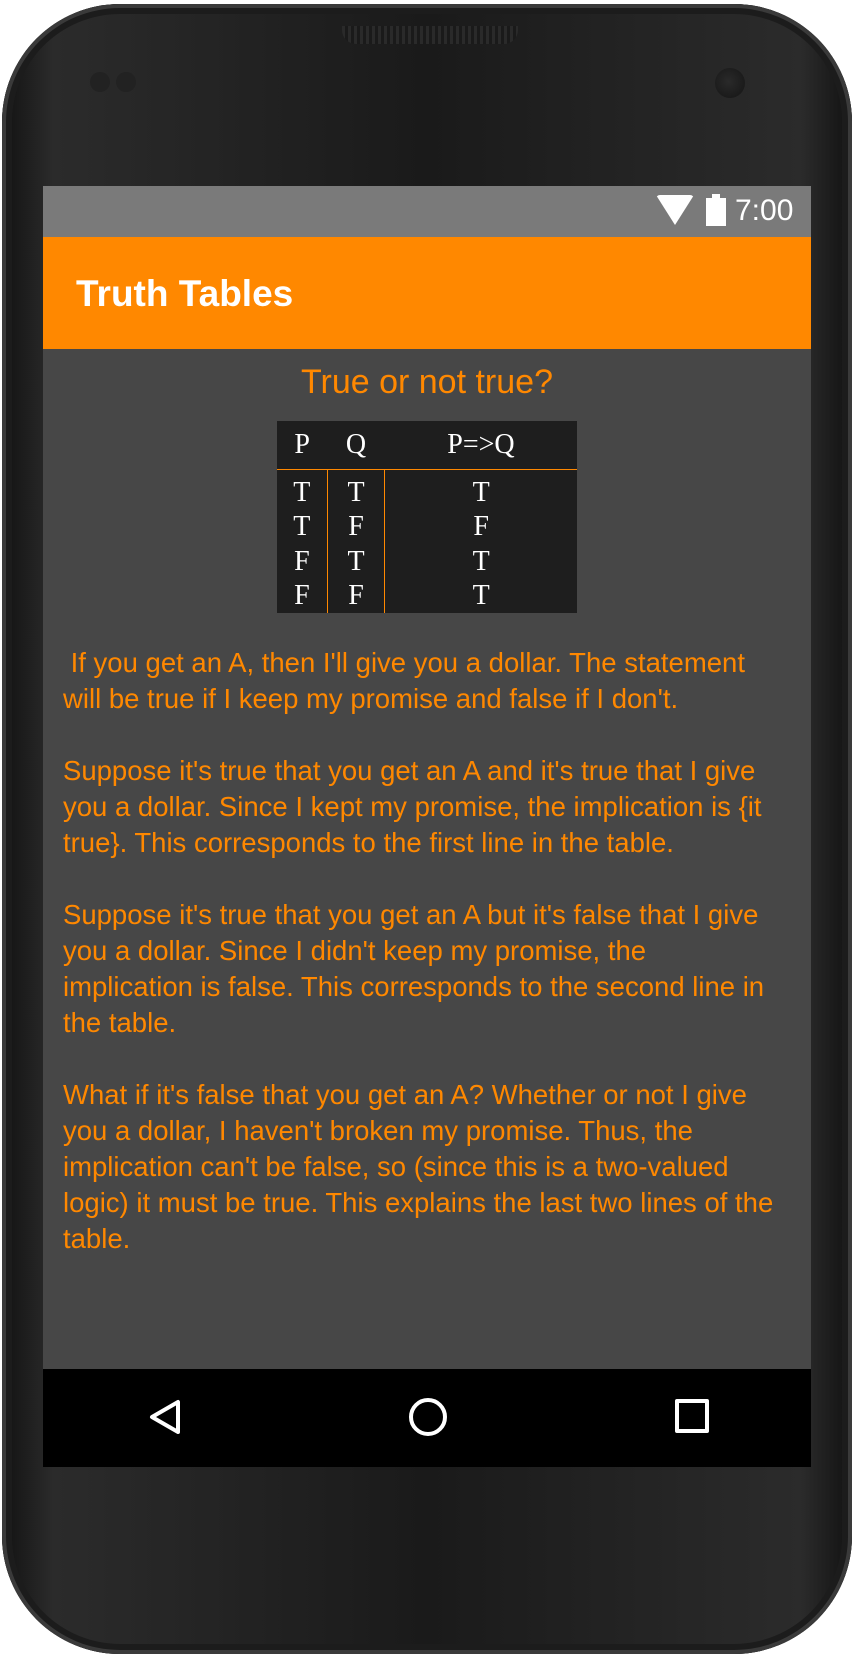 Image resolution: width=856 pixels, height=1659 pixels. What do you see at coordinates (427, 382) in the screenshot?
I see `question-heading: True or not true?` at bounding box center [427, 382].